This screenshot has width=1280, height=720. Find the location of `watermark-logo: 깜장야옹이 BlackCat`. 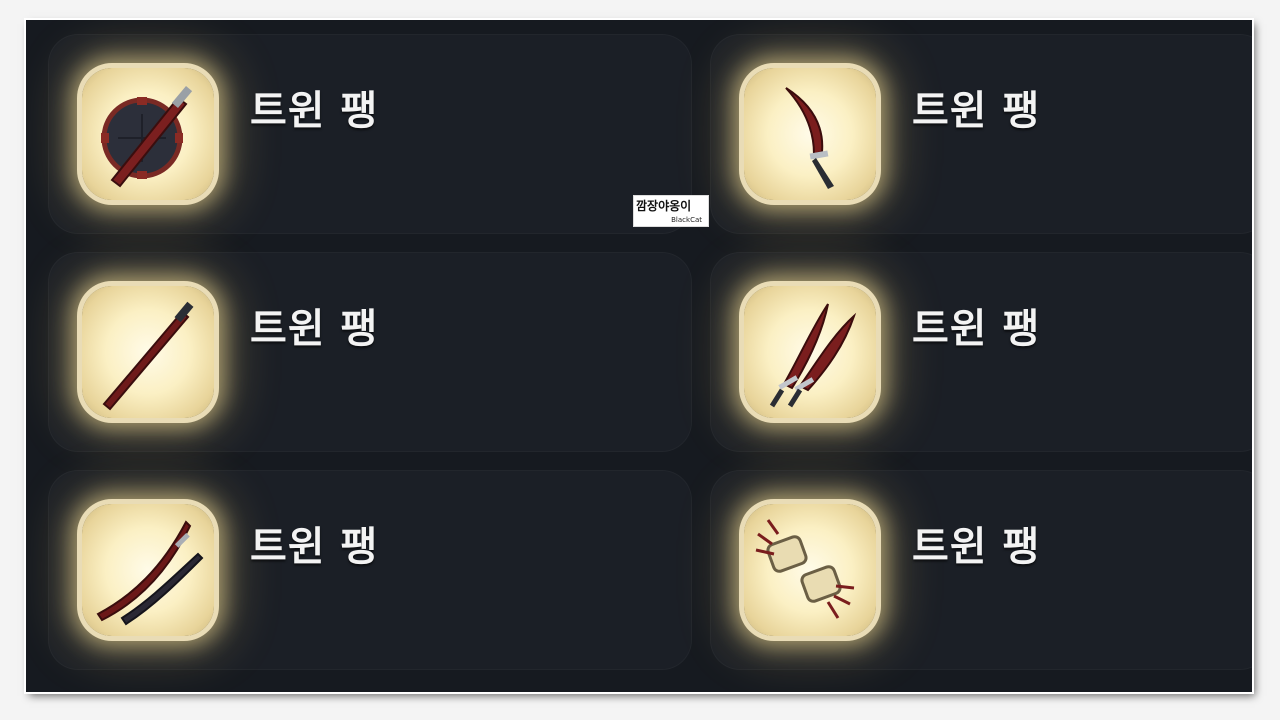

watermark-logo: 깜장야옹이 BlackCat is located at coordinates (671, 211).